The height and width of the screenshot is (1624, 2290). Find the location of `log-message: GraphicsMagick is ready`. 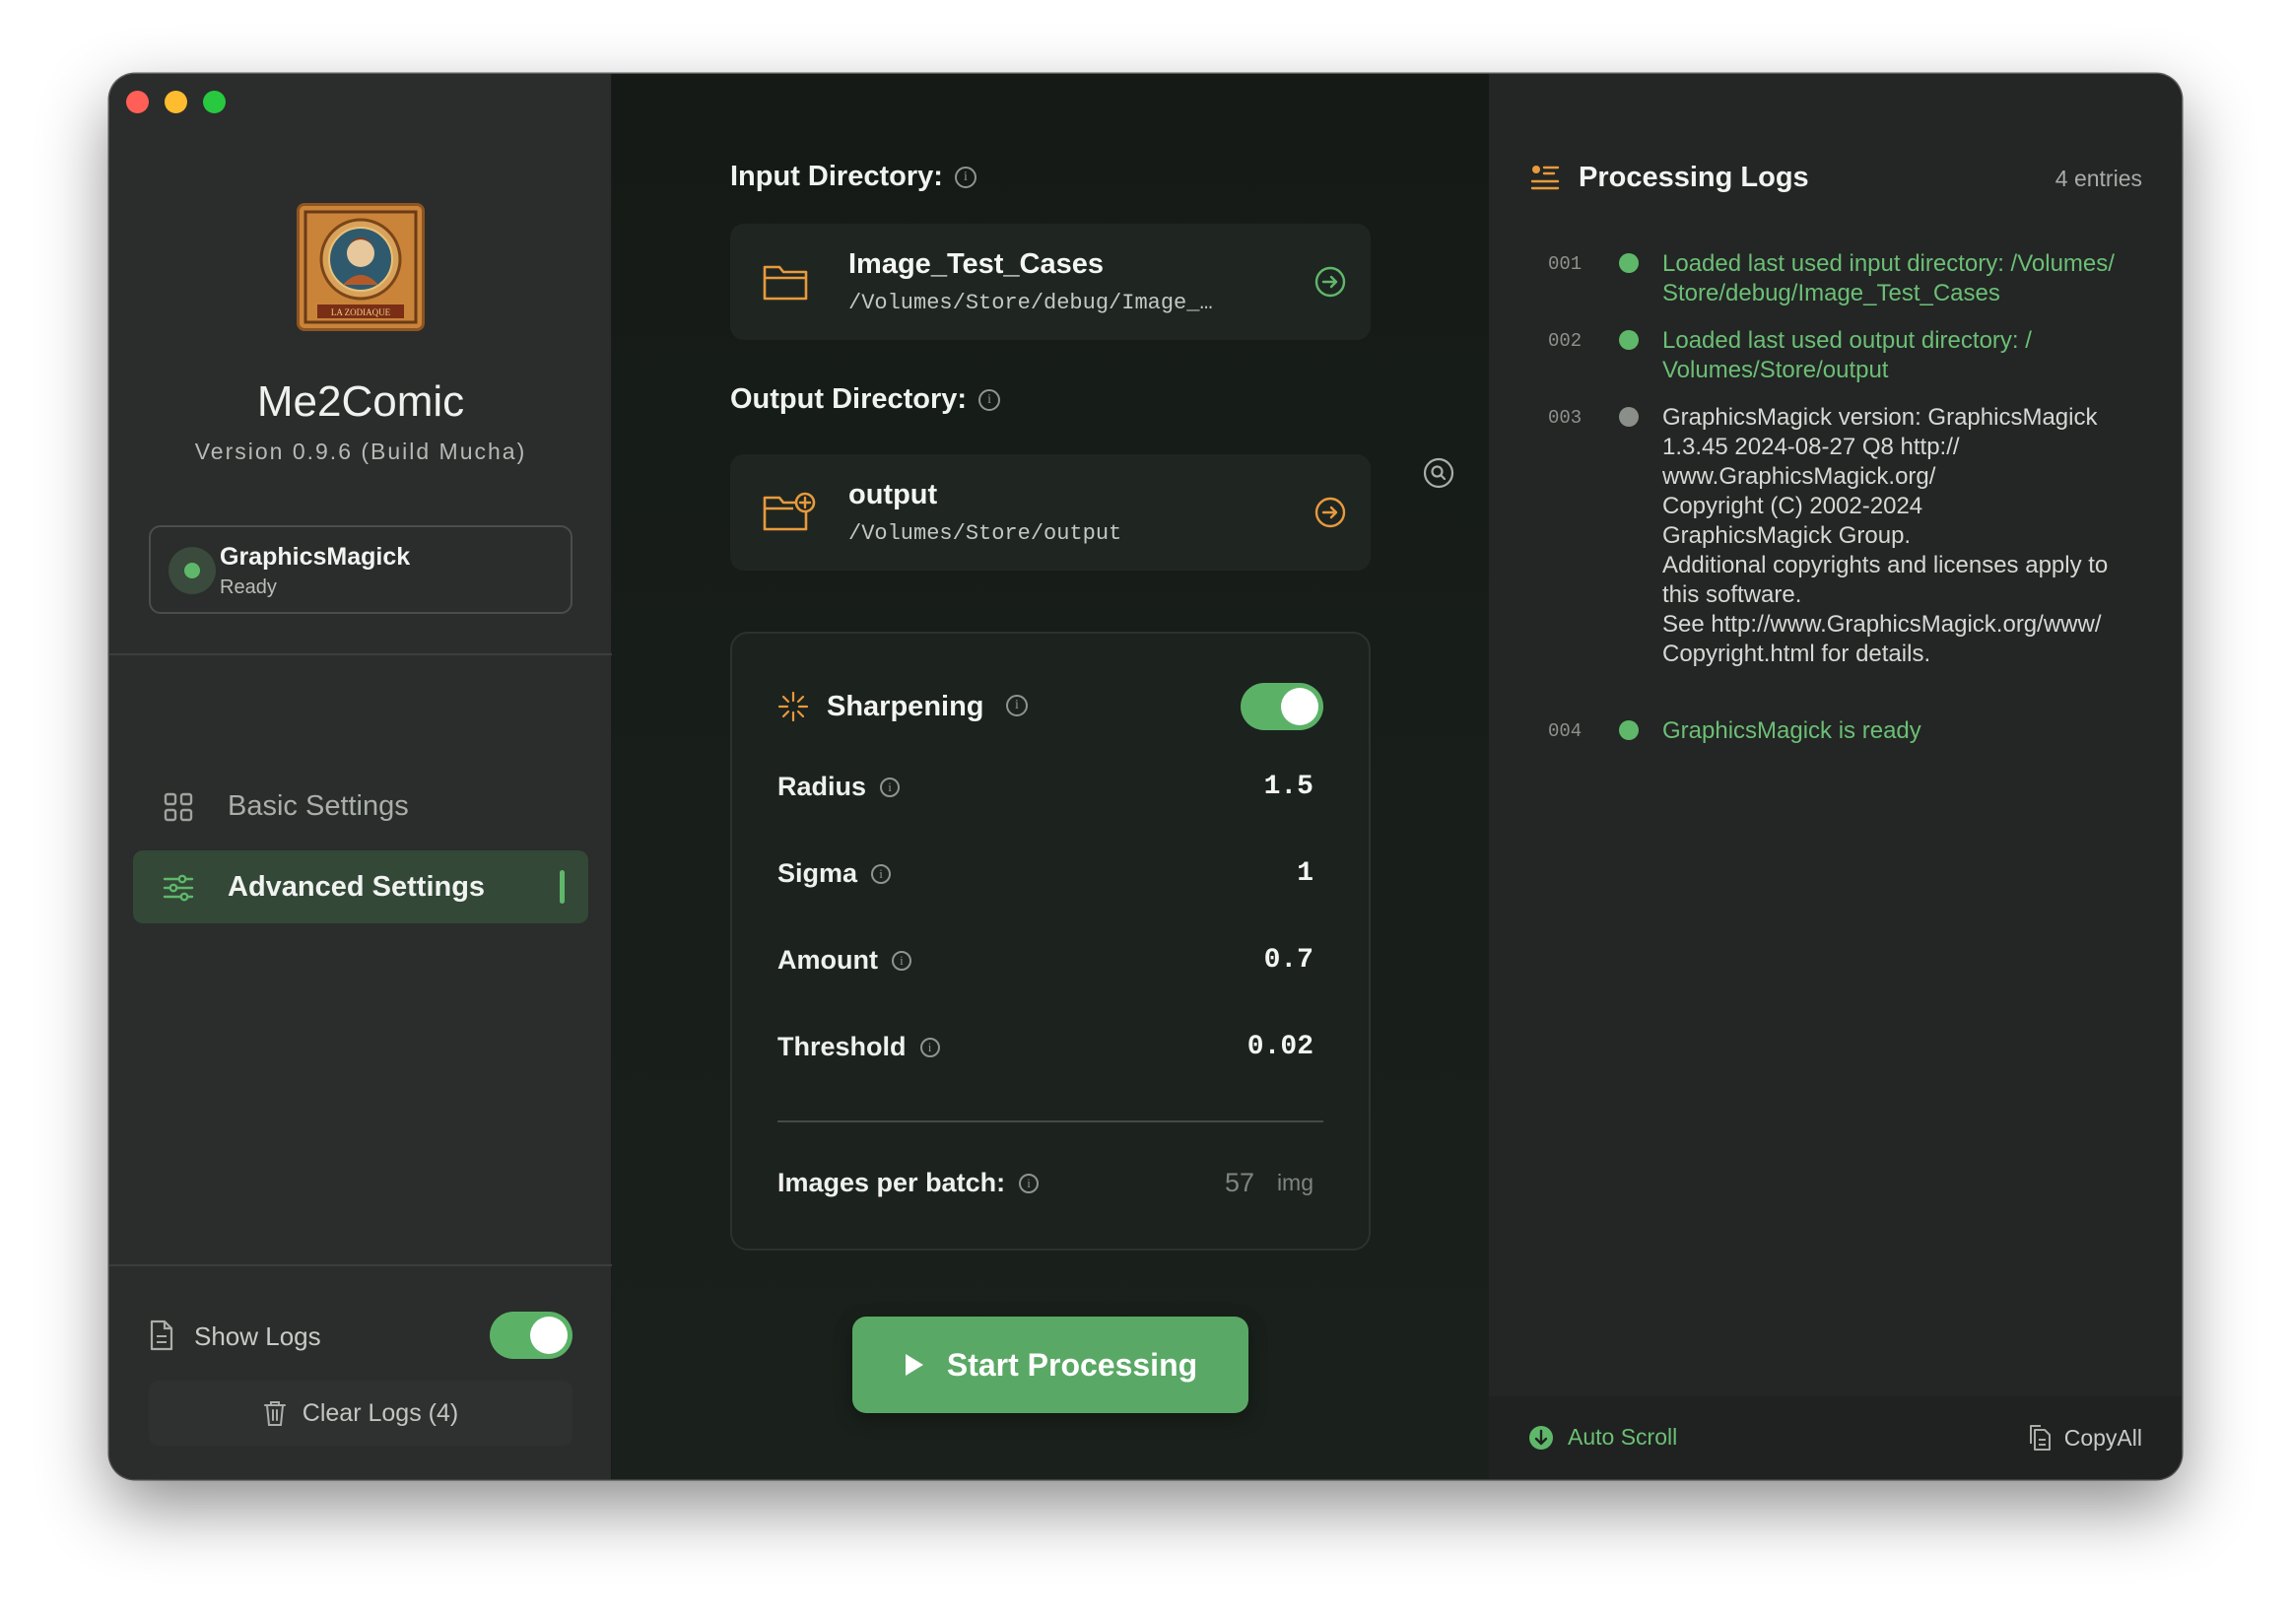

log-message: GraphicsMagick is ready is located at coordinates (1791, 730).